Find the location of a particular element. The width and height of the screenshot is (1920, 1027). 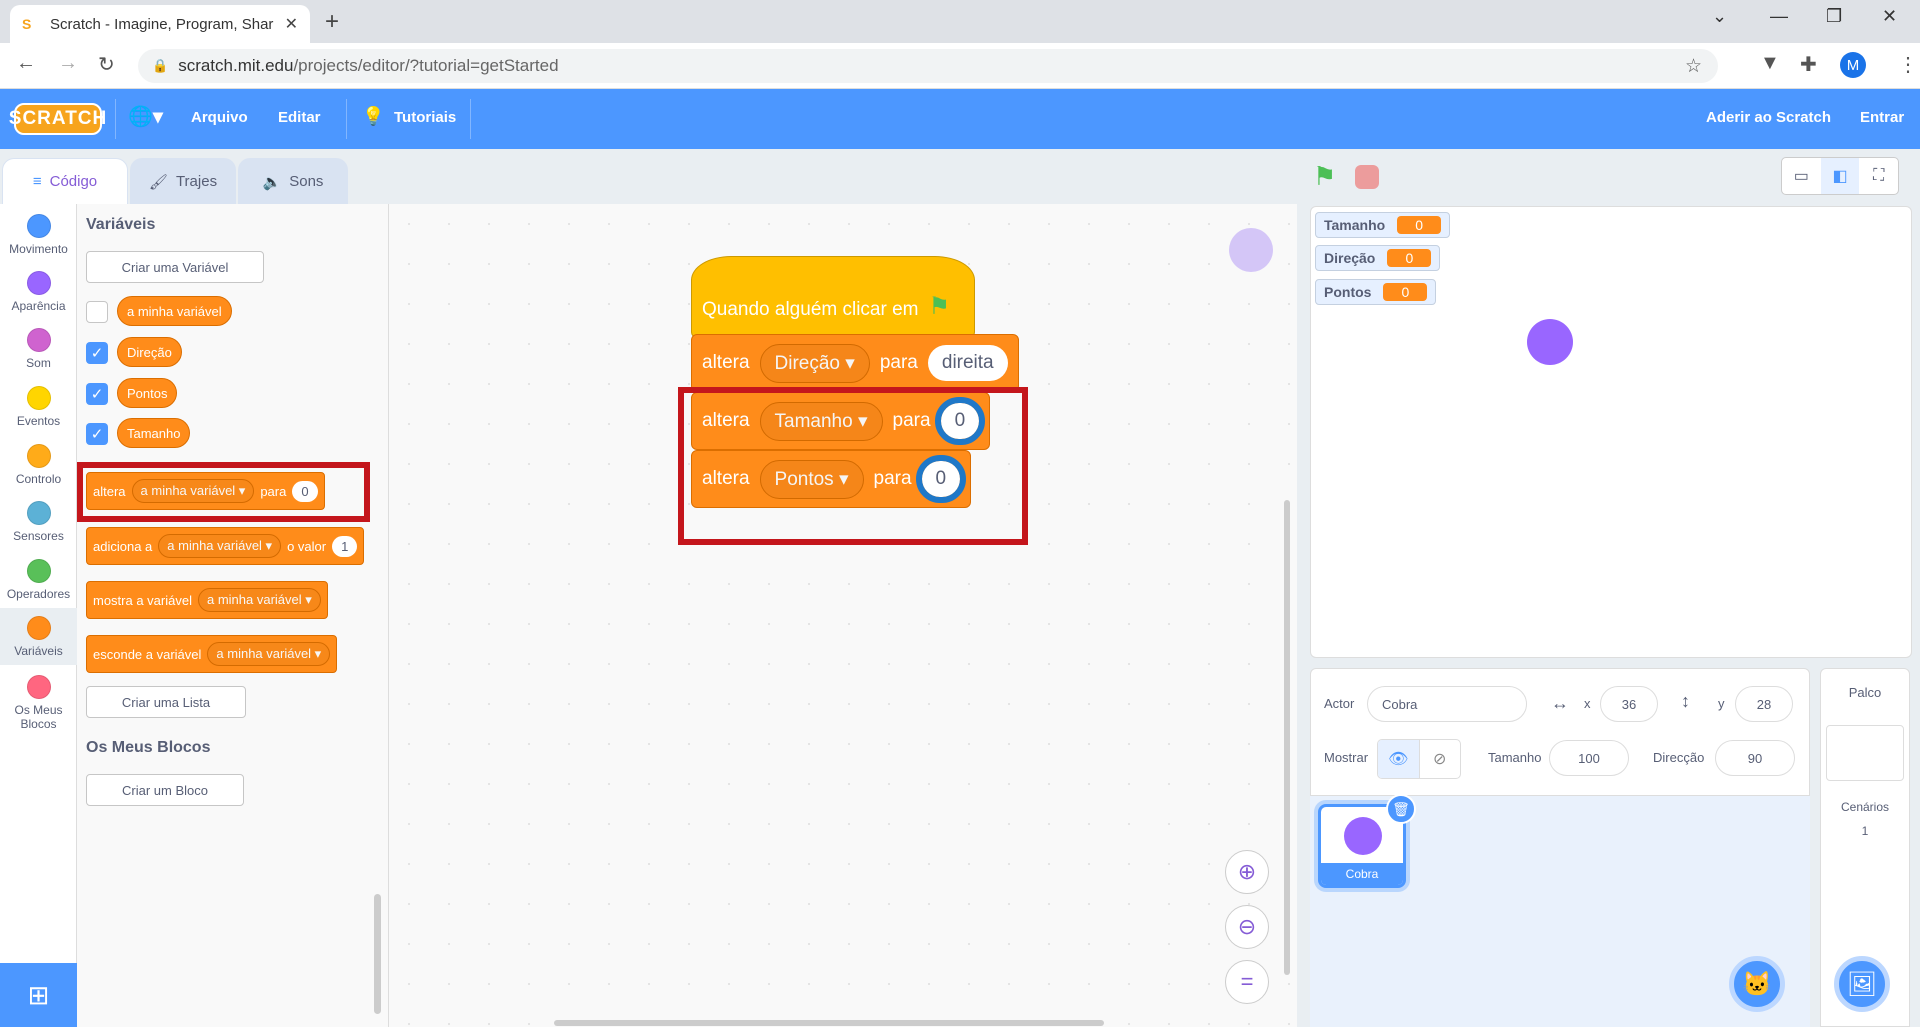

category-variables: Variáveis is located at coordinates (38, 636).